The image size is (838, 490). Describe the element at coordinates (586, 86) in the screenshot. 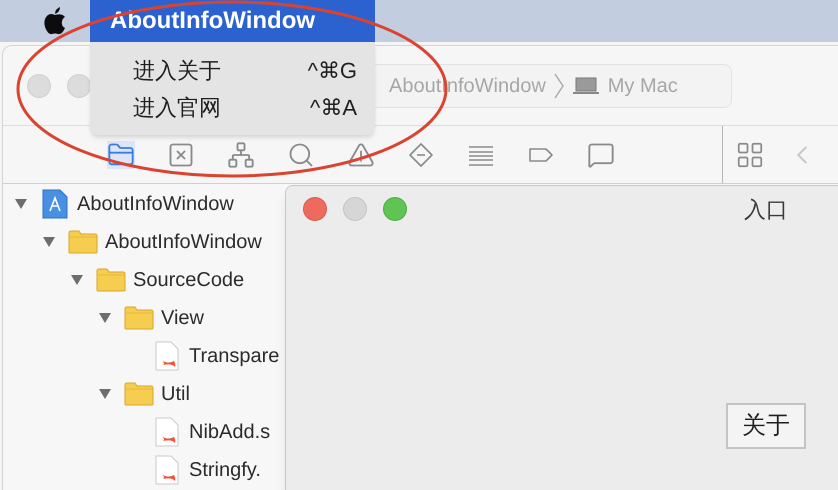

I see `laptop-icon` at that location.